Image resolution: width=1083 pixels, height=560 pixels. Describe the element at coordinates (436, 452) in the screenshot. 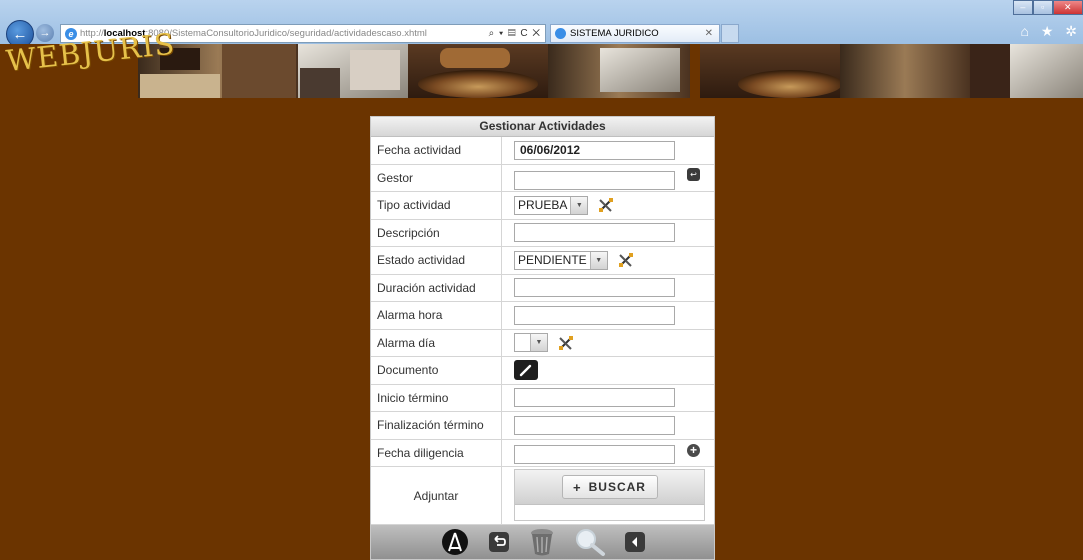

I see `label-fecha-diligencia: Fecha diligencia` at that location.